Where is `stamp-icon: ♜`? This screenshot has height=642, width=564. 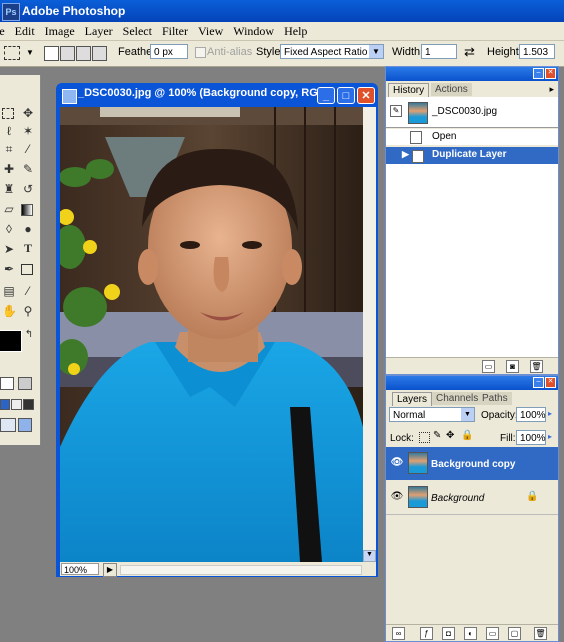
stamp-icon: ♜ is located at coordinates (9, 189).